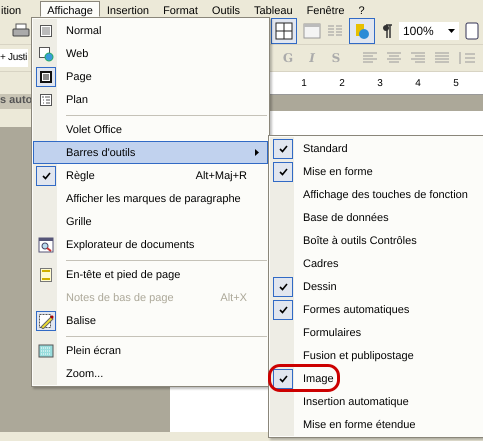 This screenshot has width=483, height=441. What do you see at coordinates (14, 9) in the screenshot?
I see `menu-bar-item: ition` at bounding box center [14, 9].